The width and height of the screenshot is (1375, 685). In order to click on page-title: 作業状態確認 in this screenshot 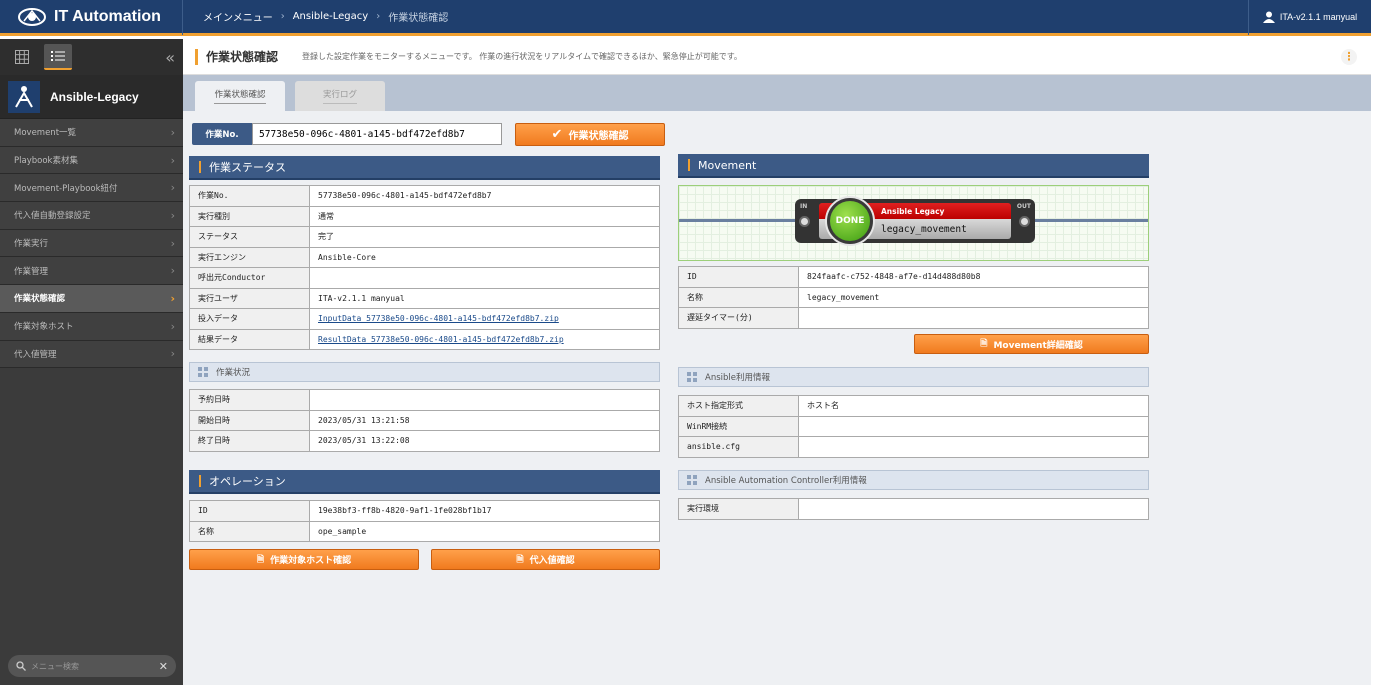, I will do `click(242, 57)`.